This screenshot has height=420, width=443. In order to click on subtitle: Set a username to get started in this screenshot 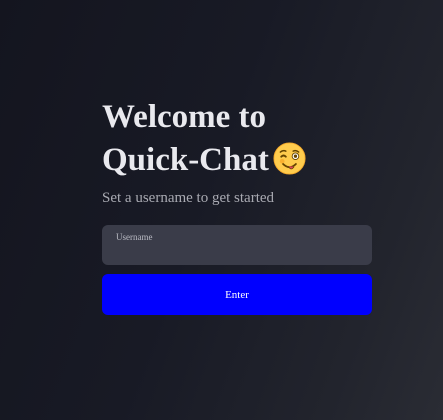, I will do `click(188, 198)`.